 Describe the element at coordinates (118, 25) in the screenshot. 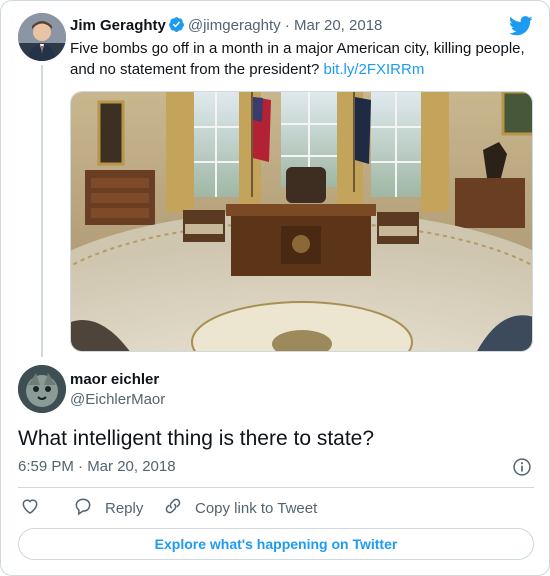

I see `parent-author-name: Jim Geraghty` at that location.